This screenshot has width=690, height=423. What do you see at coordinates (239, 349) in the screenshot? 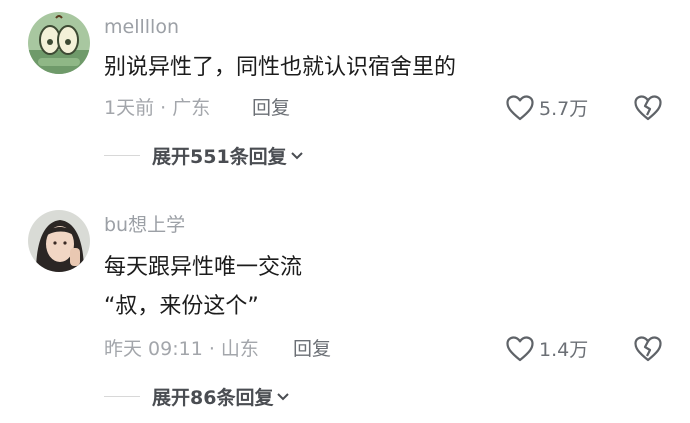
I see `comment-location: 山东` at bounding box center [239, 349].